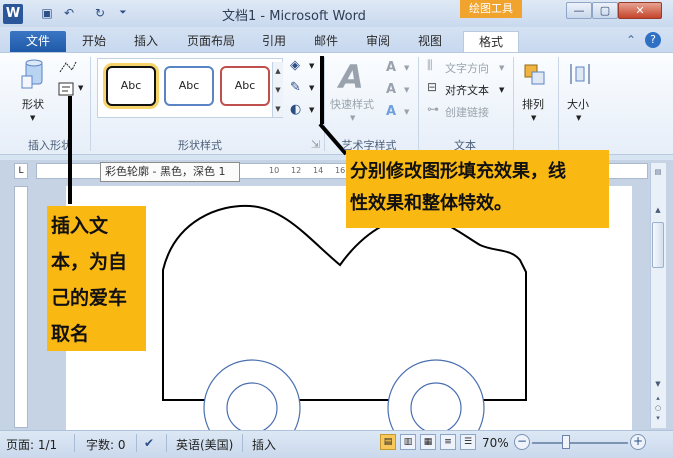  I want to click on shapes-button-label: 形状, so click(33, 104).